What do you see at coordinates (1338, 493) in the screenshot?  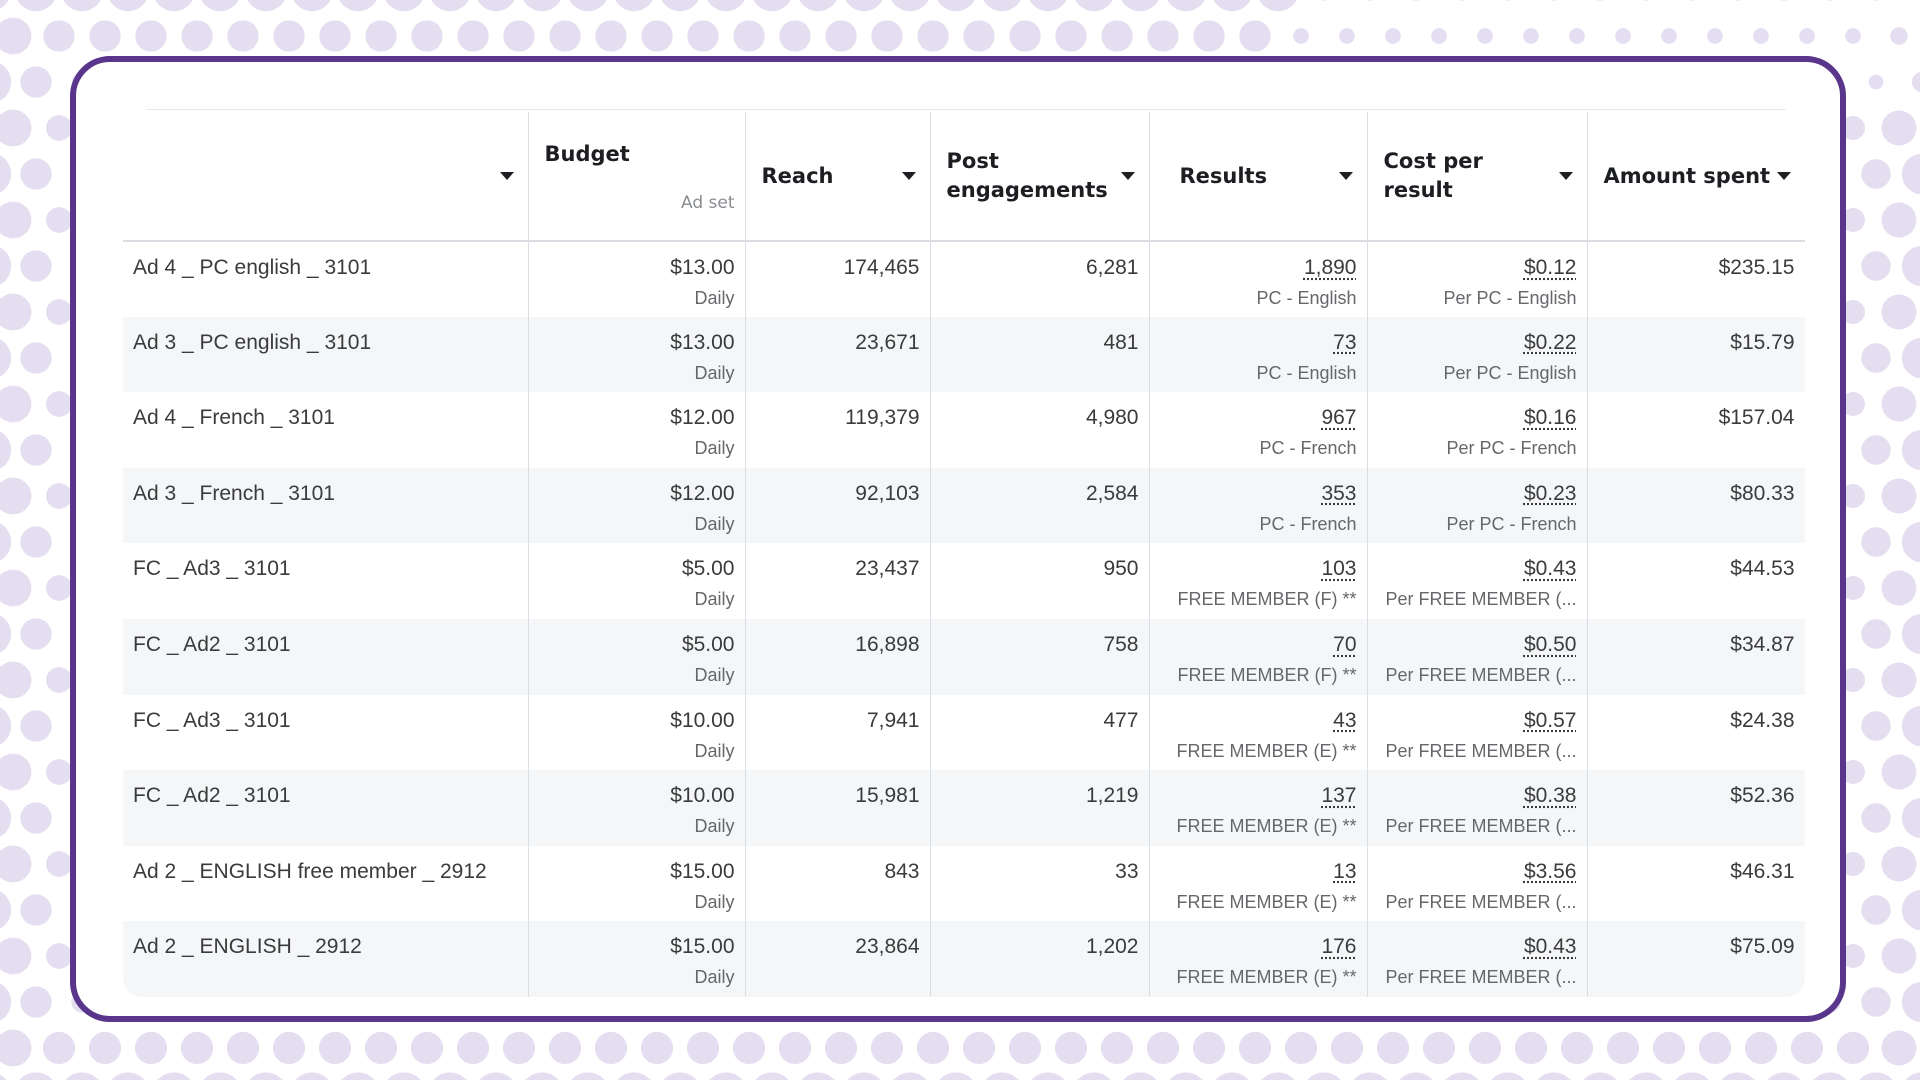 I see `cell-results-value: 353` at bounding box center [1338, 493].